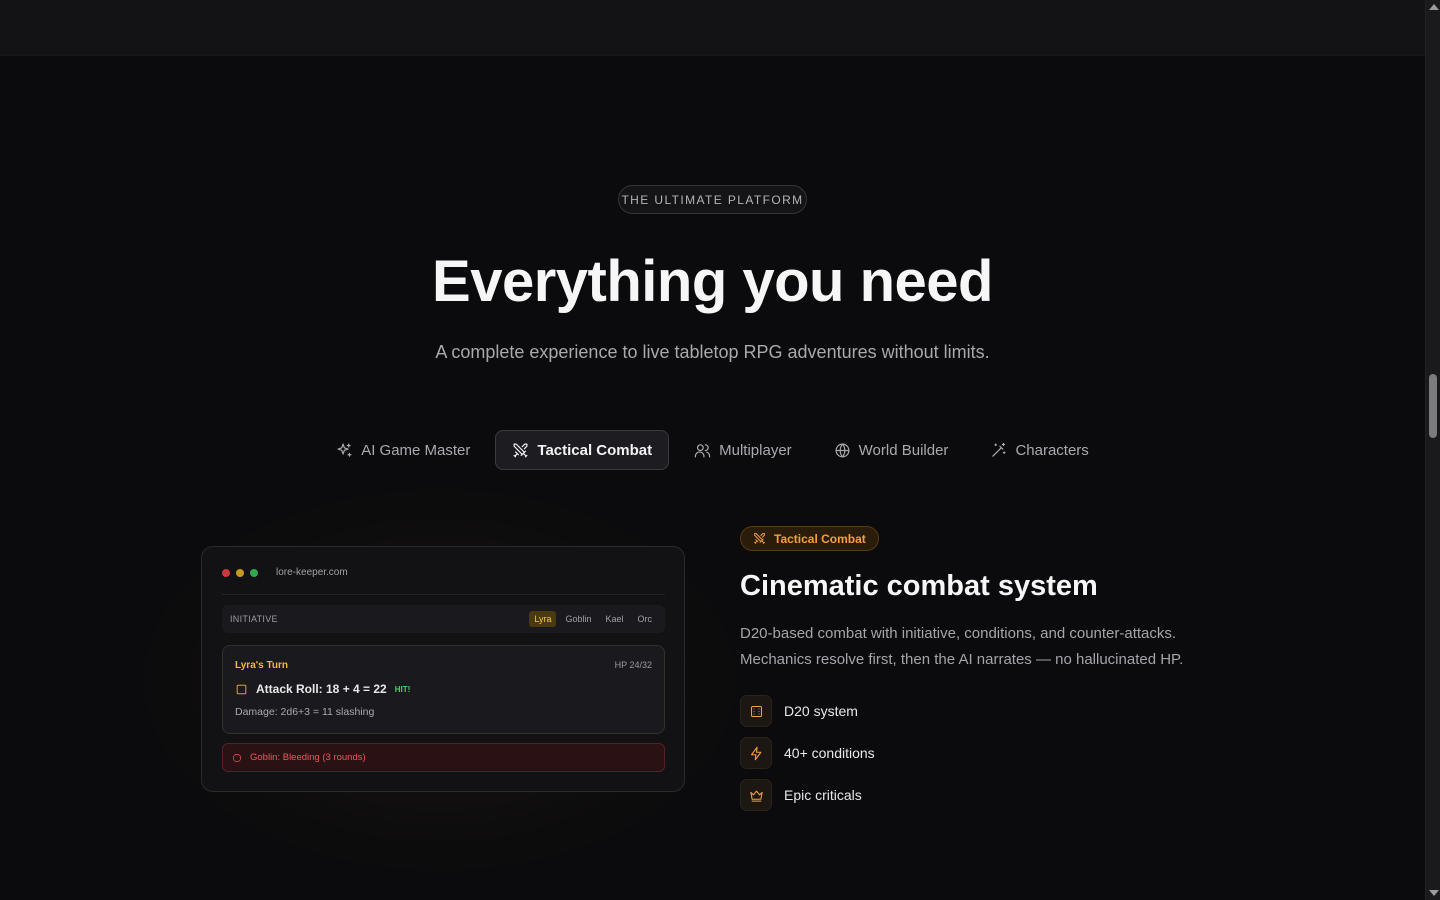  Describe the element at coordinates (702, 450) in the screenshot. I see `users-icon` at that location.